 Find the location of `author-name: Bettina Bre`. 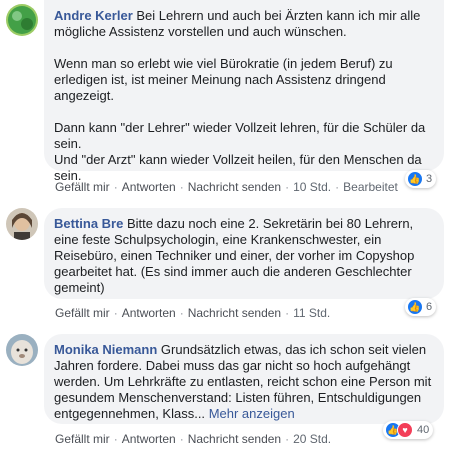

author-name: Bettina Bre is located at coordinates (88, 223).